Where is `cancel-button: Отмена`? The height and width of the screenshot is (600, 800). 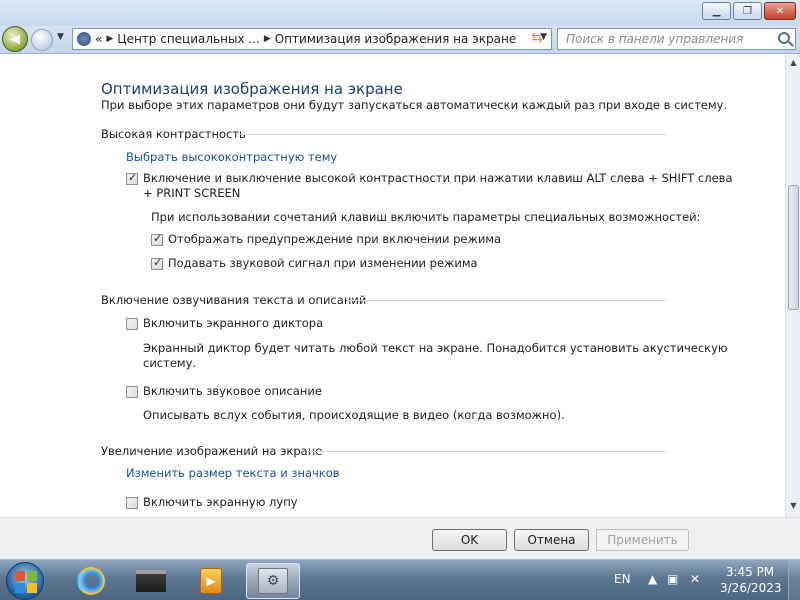 cancel-button: Отмена is located at coordinates (551, 540).